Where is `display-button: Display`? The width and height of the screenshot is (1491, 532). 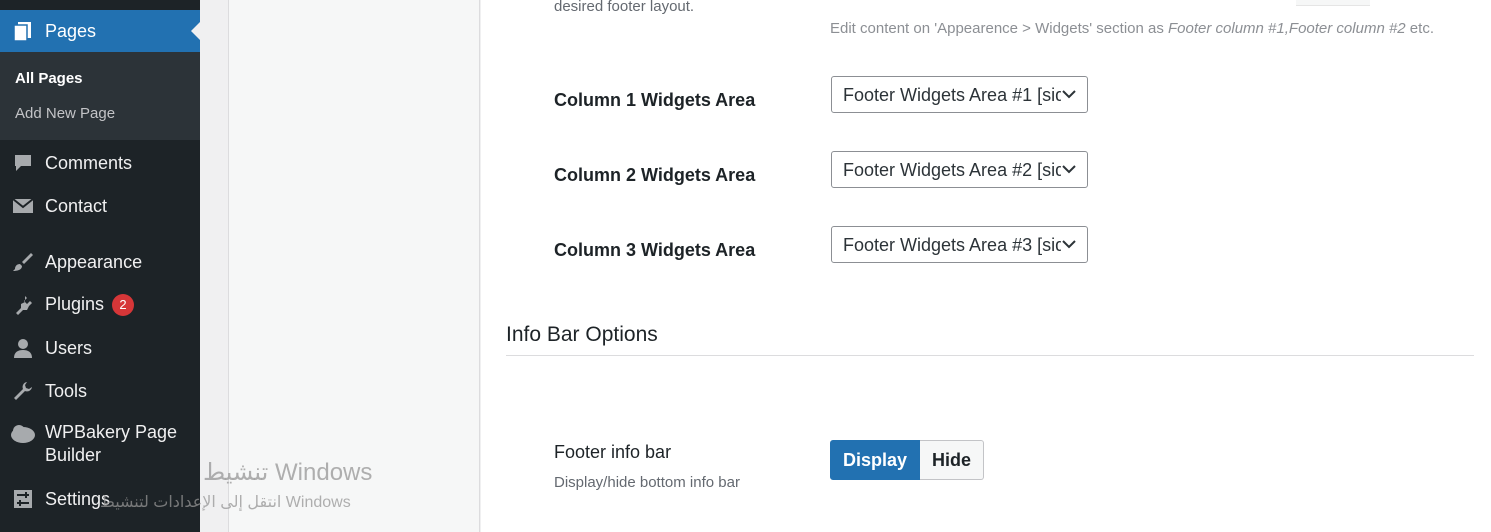
display-button: Display is located at coordinates (875, 460).